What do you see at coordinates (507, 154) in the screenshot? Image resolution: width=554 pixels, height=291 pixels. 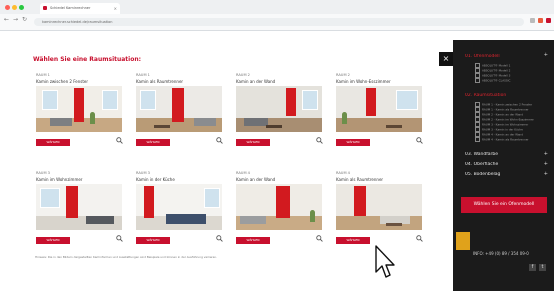 I see `sidebar-section-wandfarbe: 03. Wandfarbe` at bounding box center [507, 154].